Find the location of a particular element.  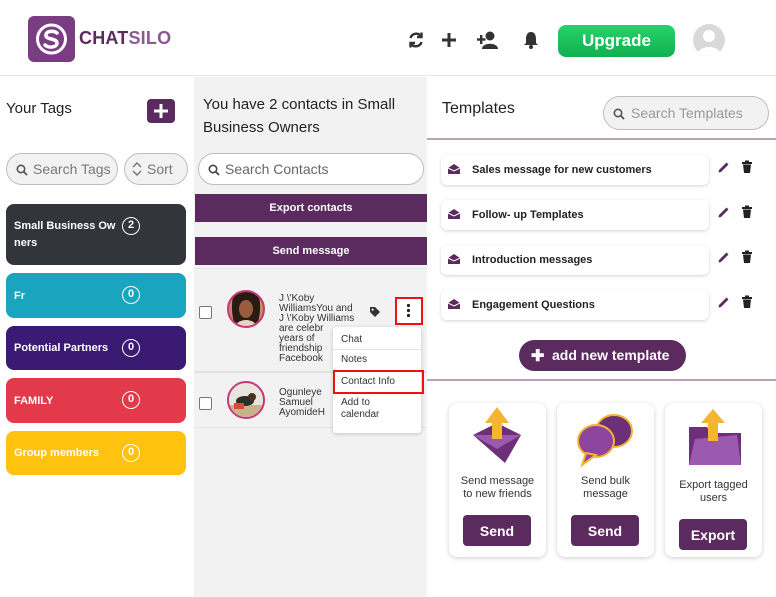

action-card-export-tagged: Export tagged users Export is located at coordinates (713, 480).